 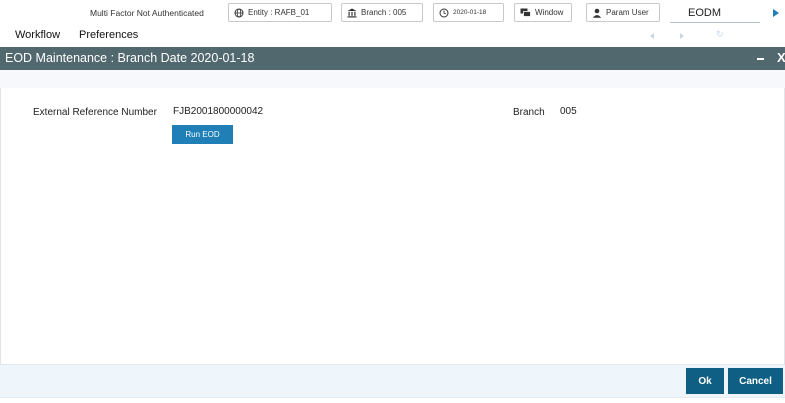 What do you see at coordinates (760, 59) in the screenshot?
I see `minimize-icon` at bounding box center [760, 59].